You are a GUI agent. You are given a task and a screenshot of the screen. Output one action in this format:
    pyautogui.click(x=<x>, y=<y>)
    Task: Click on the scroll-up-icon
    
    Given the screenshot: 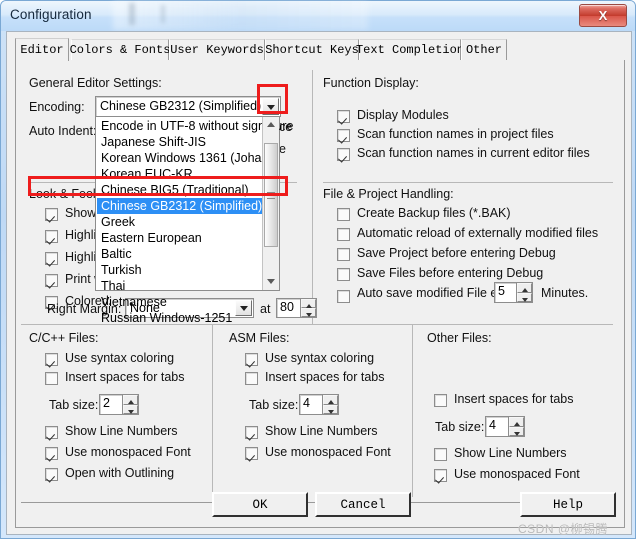 What is the action you would take?
    pyautogui.click(x=271, y=125)
    